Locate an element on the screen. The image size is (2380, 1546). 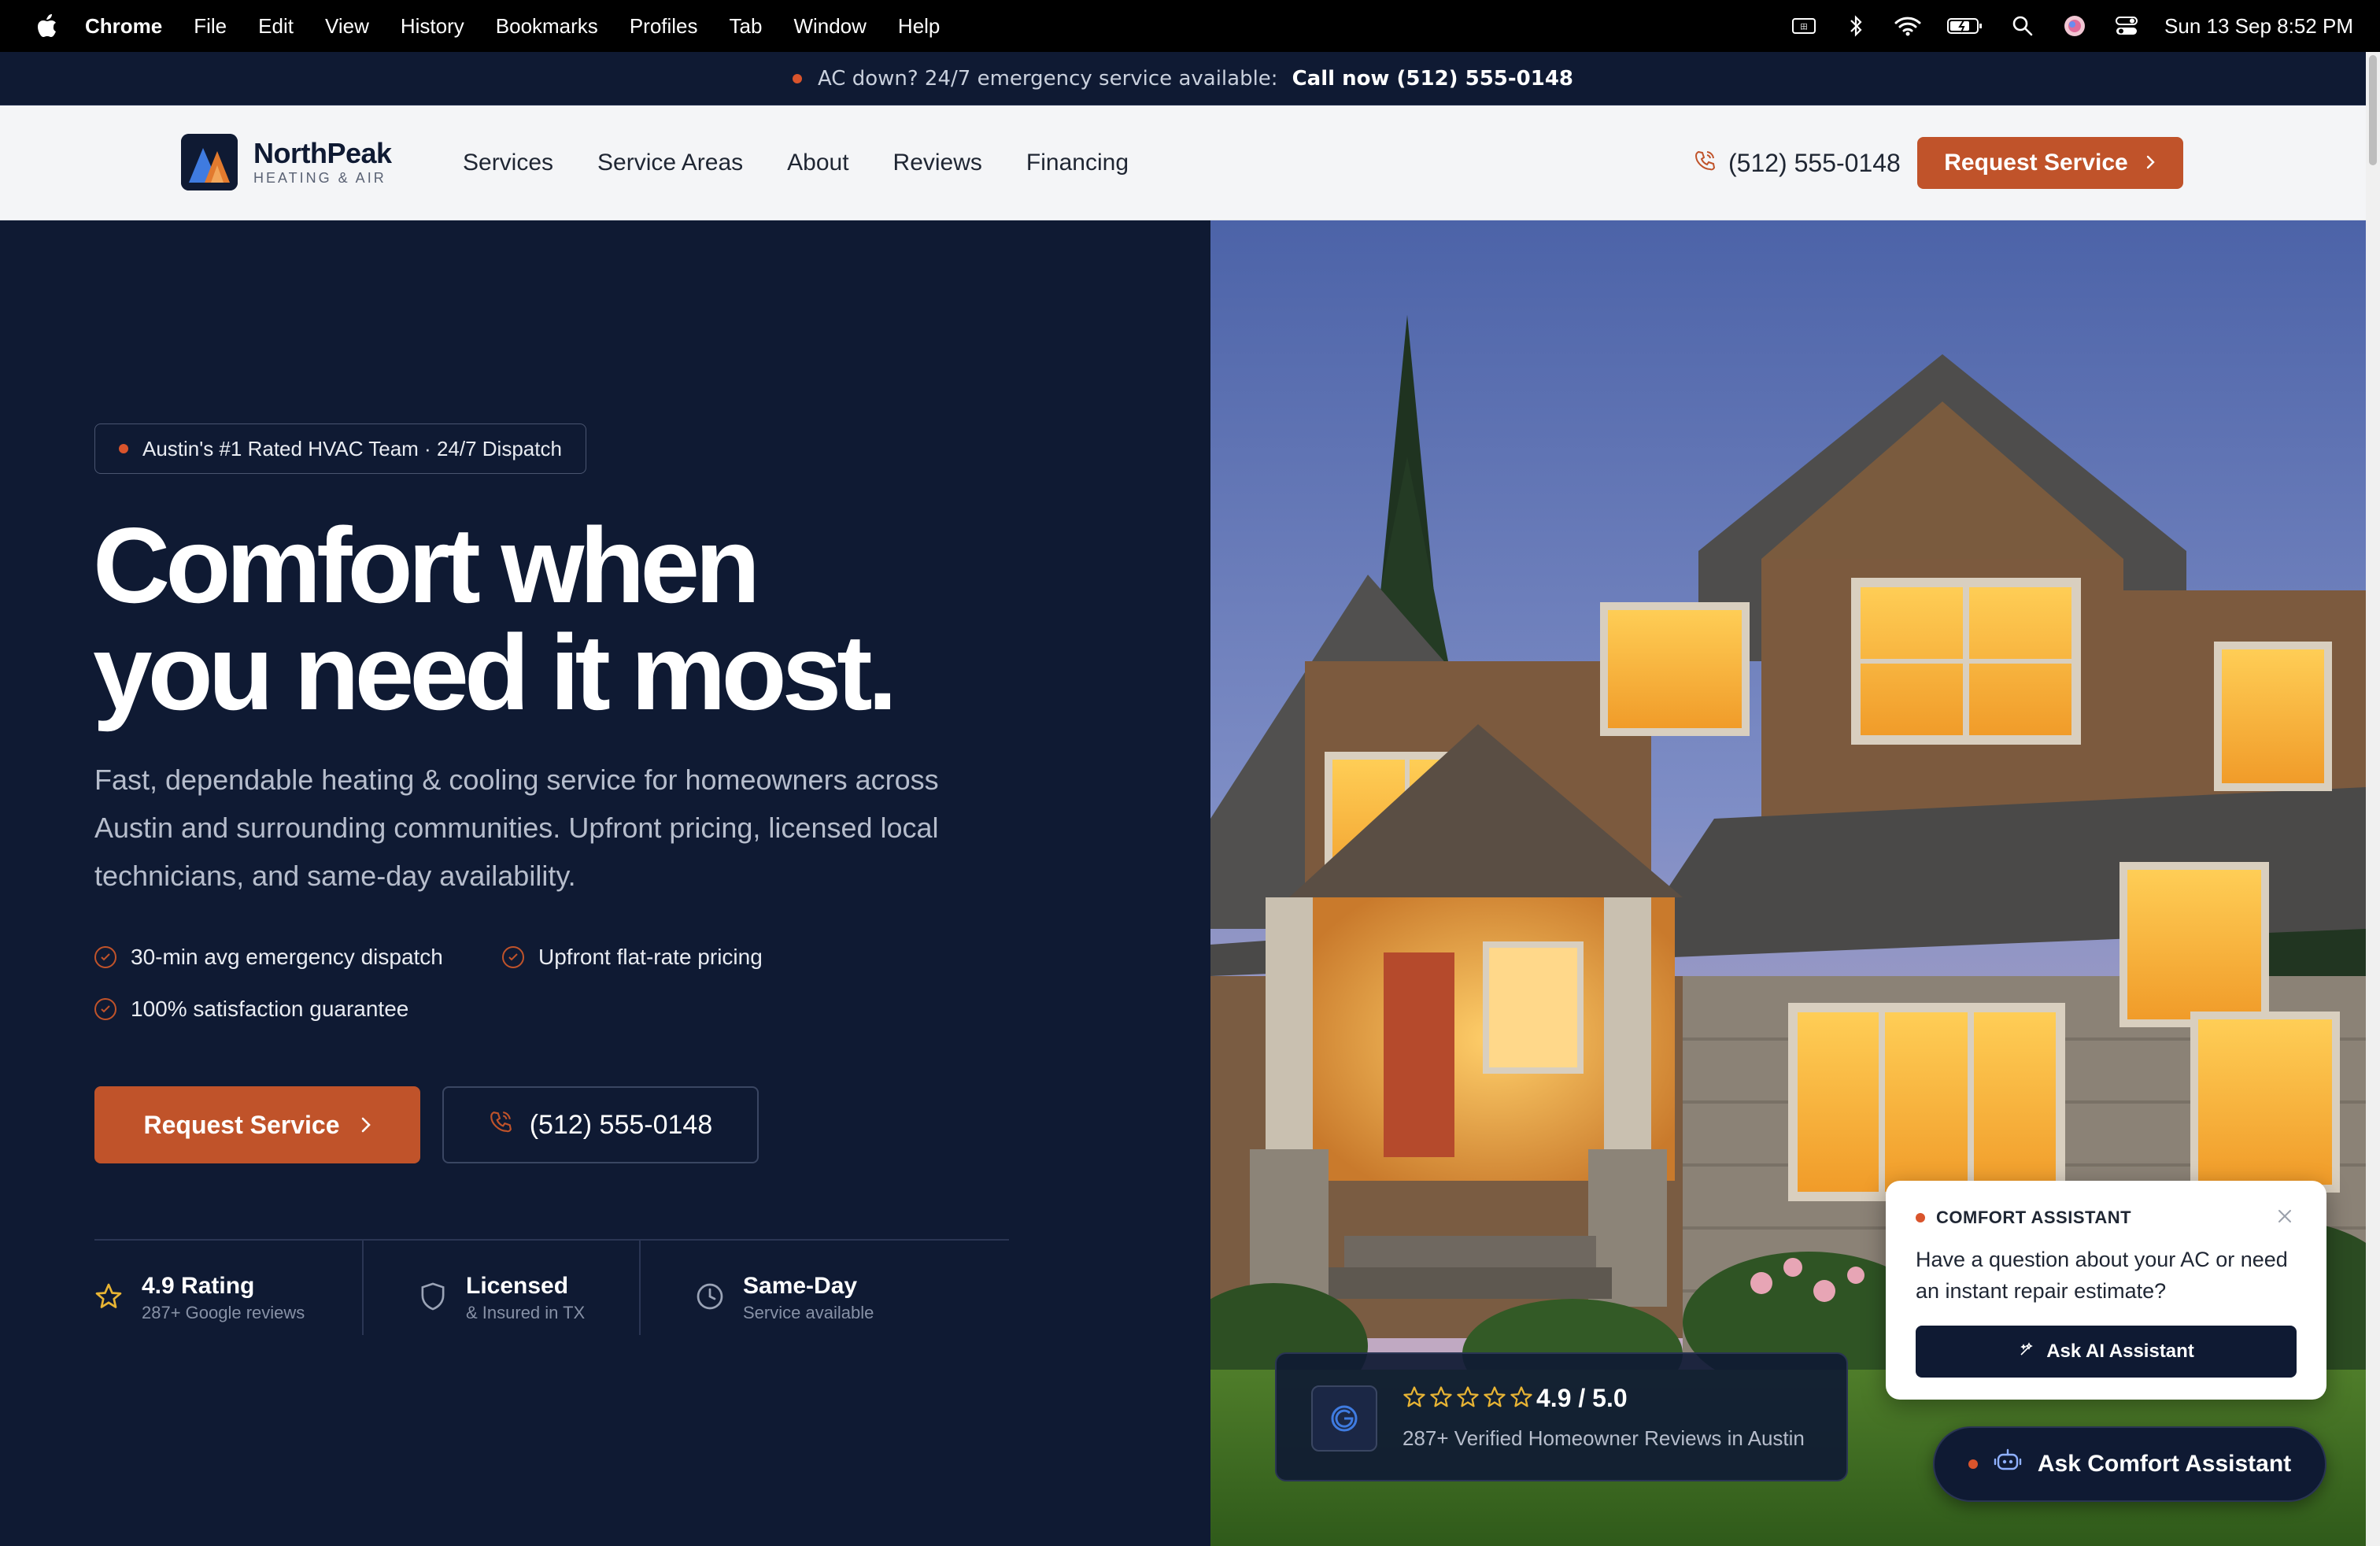
page-scrollbar is located at coordinates (2373, 799).